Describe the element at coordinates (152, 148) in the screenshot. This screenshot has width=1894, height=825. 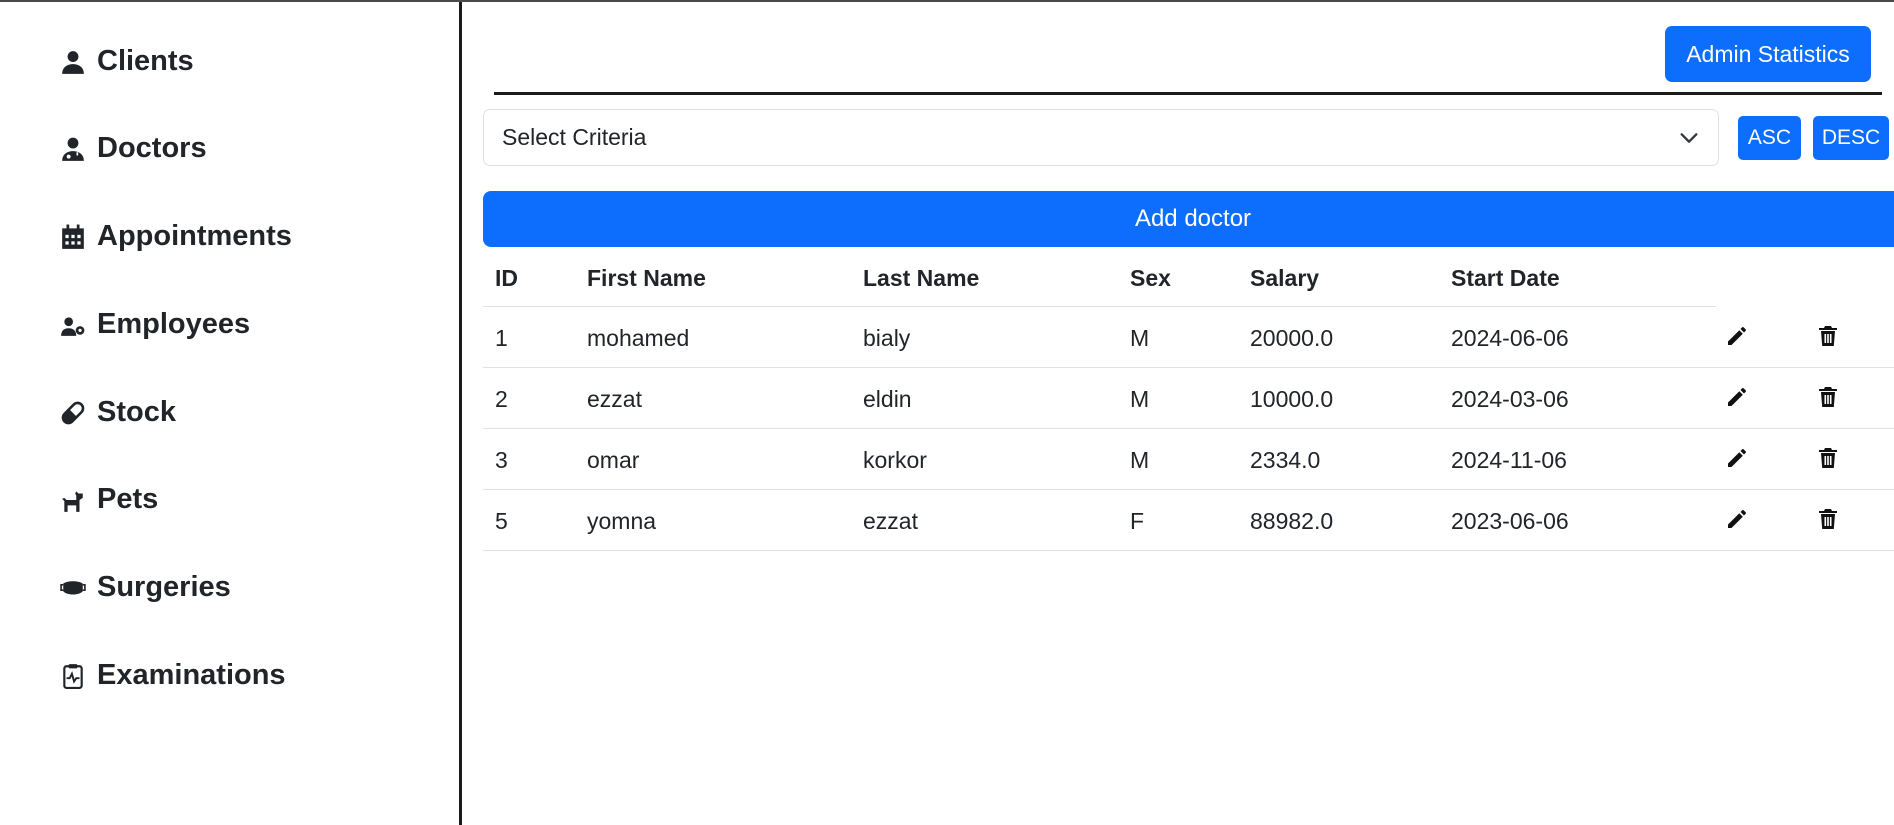
I see `sidebar-item-label: Doctors` at that location.